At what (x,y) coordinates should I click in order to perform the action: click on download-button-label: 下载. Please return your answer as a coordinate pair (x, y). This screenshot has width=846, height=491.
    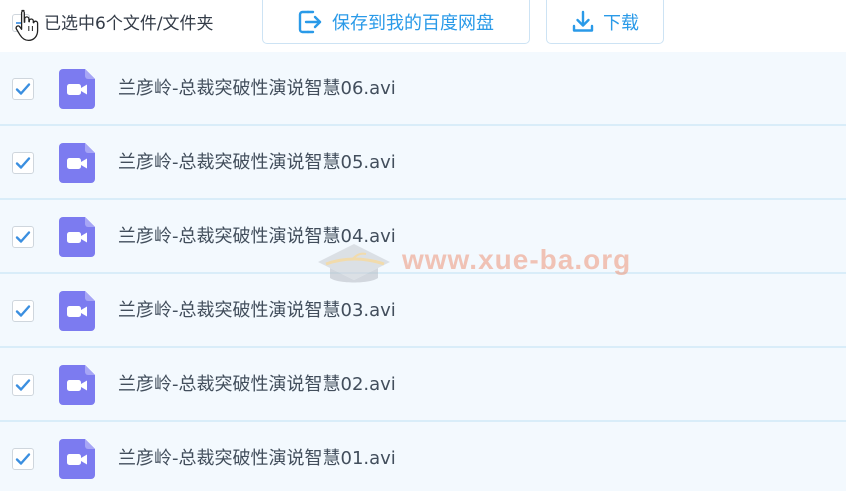
    Looking at the image, I should click on (621, 23).